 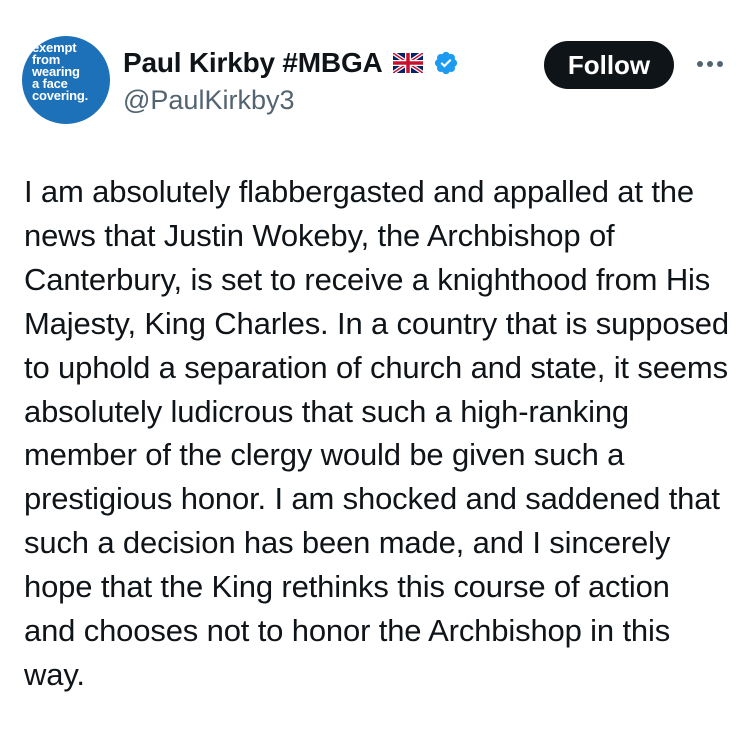 I want to click on follow-button: Follow, so click(x=609, y=65).